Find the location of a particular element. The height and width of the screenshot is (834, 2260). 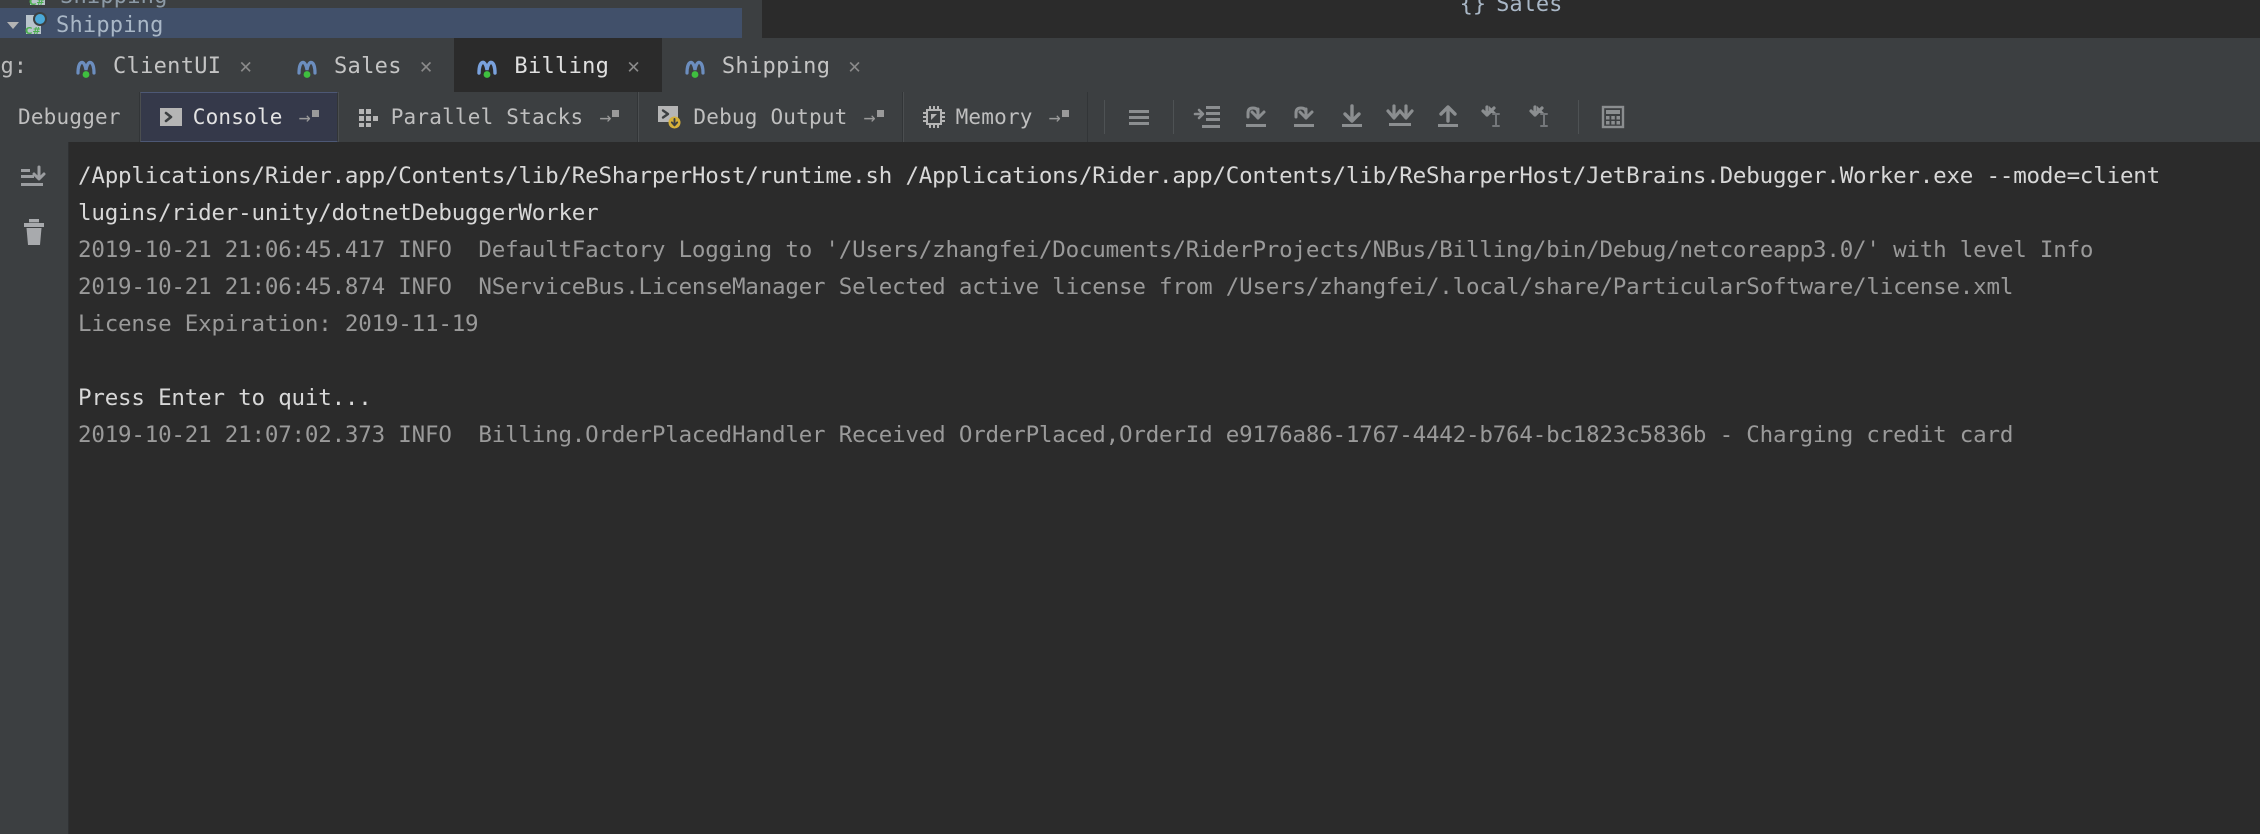

scroll-to-end-icon is located at coordinates (34, 178).